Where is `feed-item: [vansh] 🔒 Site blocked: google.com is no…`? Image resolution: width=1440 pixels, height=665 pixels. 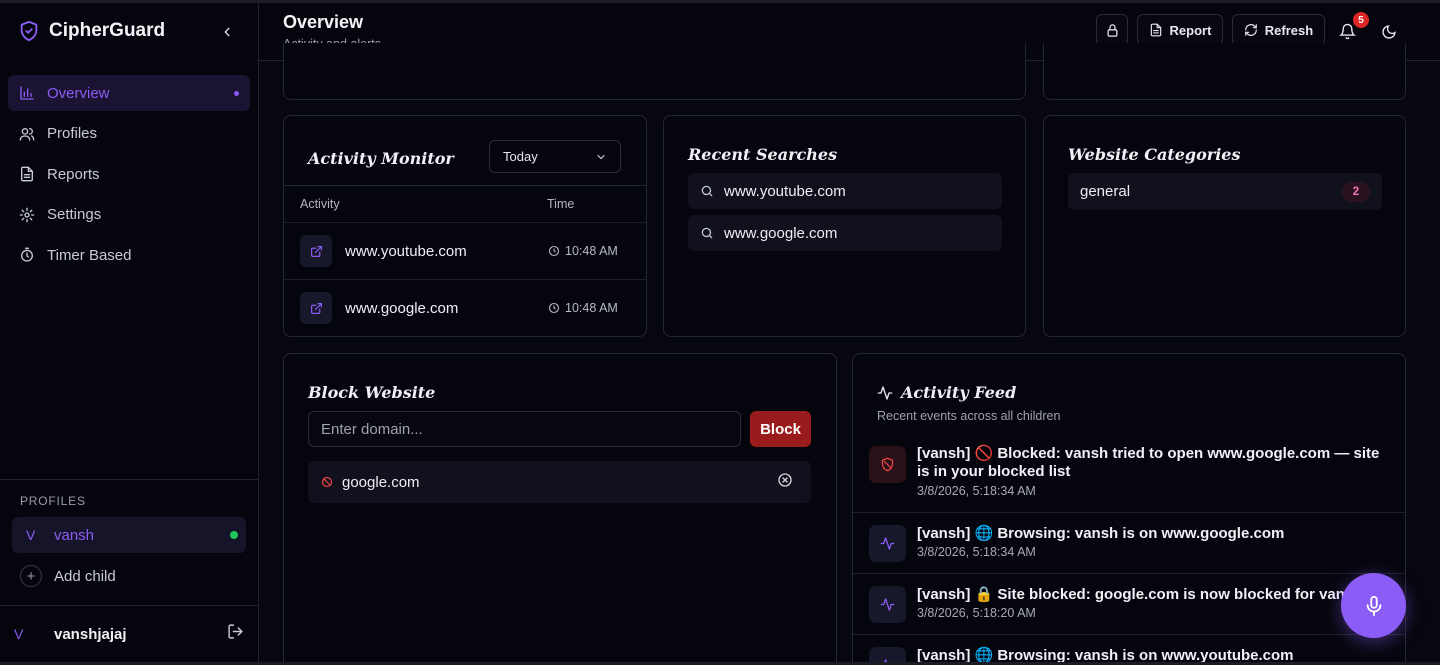
feed-item: [vansh] 🔒 Site blocked: google.com is no… is located at coordinates (1129, 603).